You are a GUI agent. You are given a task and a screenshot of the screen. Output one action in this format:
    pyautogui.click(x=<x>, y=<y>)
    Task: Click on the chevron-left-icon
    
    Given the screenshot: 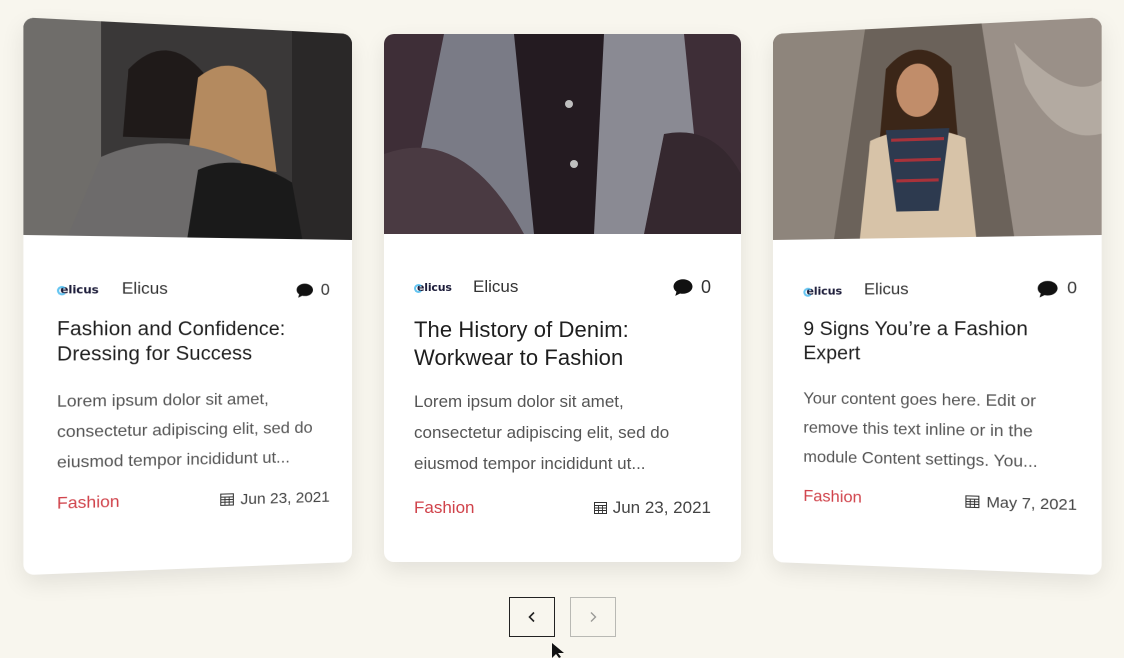 What is the action you would take?
    pyautogui.click(x=531, y=617)
    